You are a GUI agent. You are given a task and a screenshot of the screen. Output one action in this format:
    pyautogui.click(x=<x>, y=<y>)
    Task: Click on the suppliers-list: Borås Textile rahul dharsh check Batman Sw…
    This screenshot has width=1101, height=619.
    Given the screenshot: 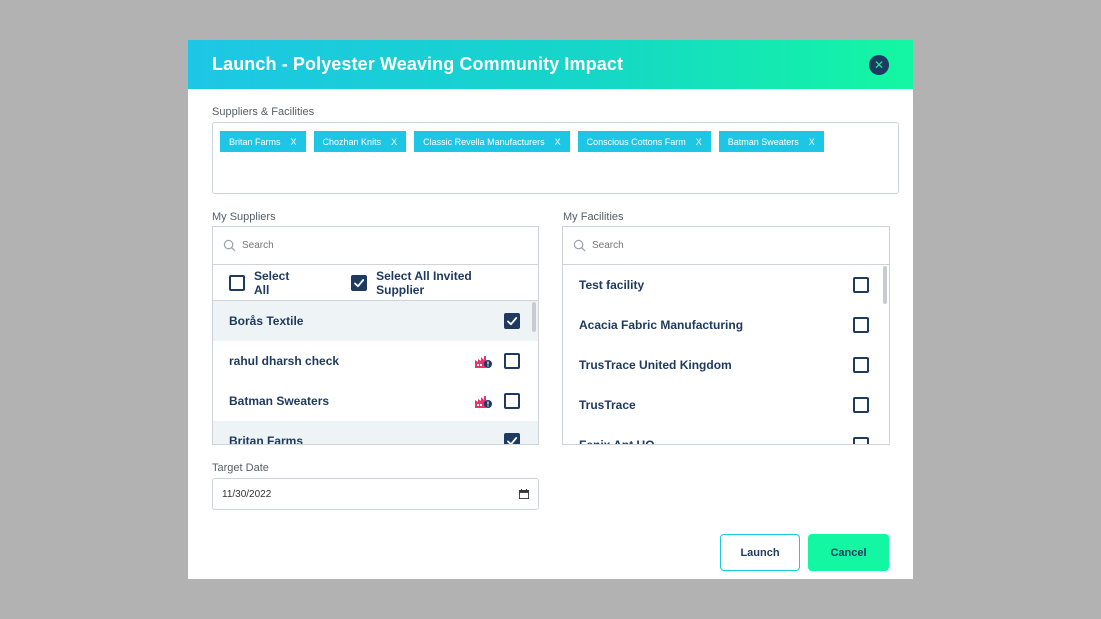 What is the action you would take?
    pyautogui.click(x=375, y=373)
    